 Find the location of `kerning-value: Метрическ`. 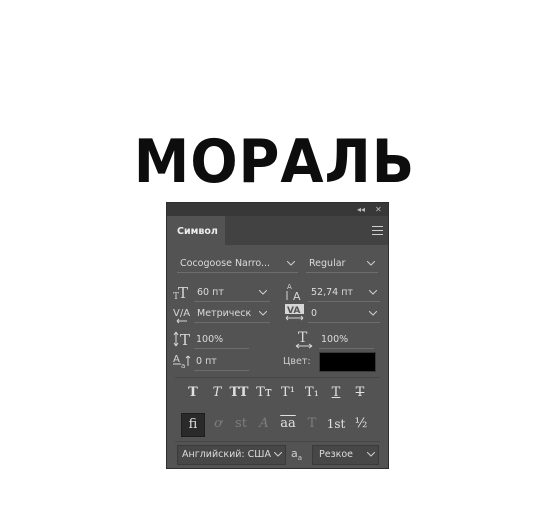

kerning-value: Метрическ is located at coordinates (224, 313).